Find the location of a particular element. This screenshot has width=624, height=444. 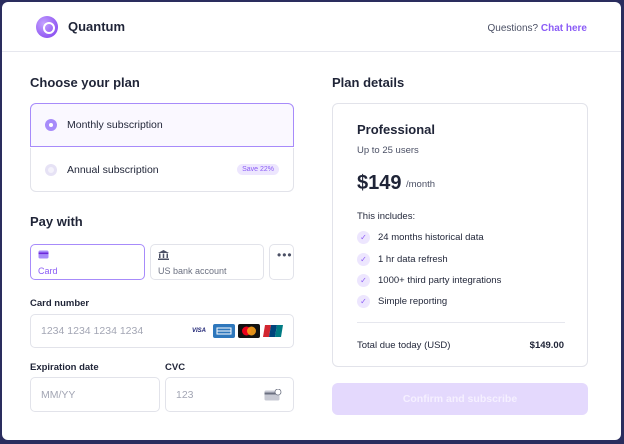

card-number-label: Card number is located at coordinates (60, 303).